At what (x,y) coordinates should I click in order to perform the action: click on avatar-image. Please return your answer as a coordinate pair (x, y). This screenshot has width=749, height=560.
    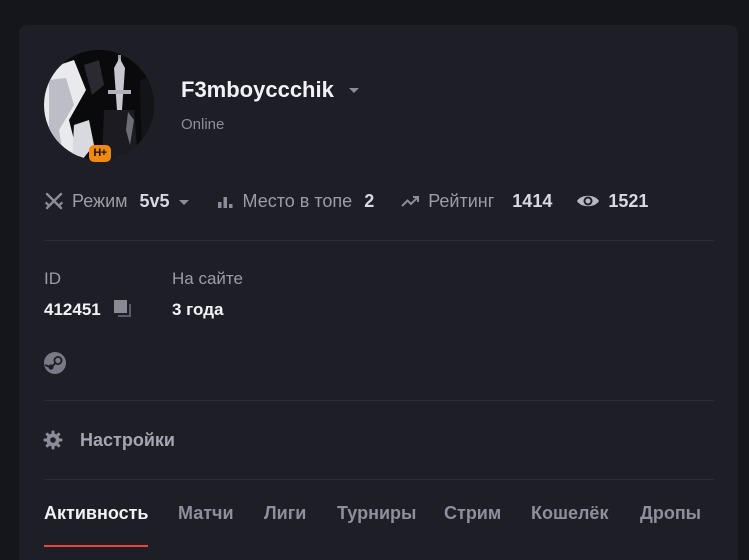
    Looking at the image, I should click on (99, 105).